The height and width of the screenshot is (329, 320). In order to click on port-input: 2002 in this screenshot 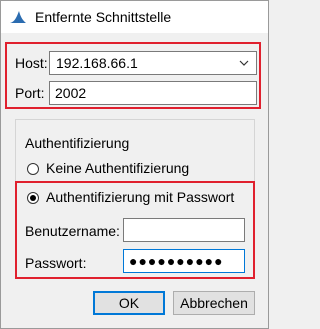, I will do `click(153, 93)`.